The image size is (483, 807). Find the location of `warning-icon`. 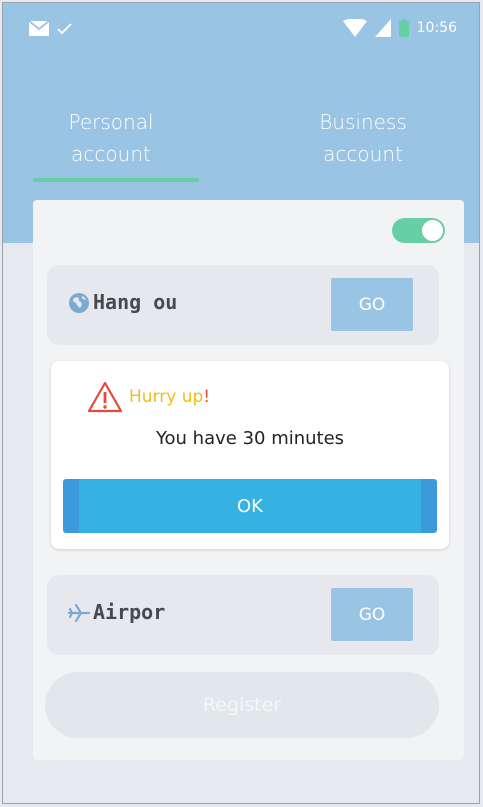

warning-icon is located at coordinates (105, 397).